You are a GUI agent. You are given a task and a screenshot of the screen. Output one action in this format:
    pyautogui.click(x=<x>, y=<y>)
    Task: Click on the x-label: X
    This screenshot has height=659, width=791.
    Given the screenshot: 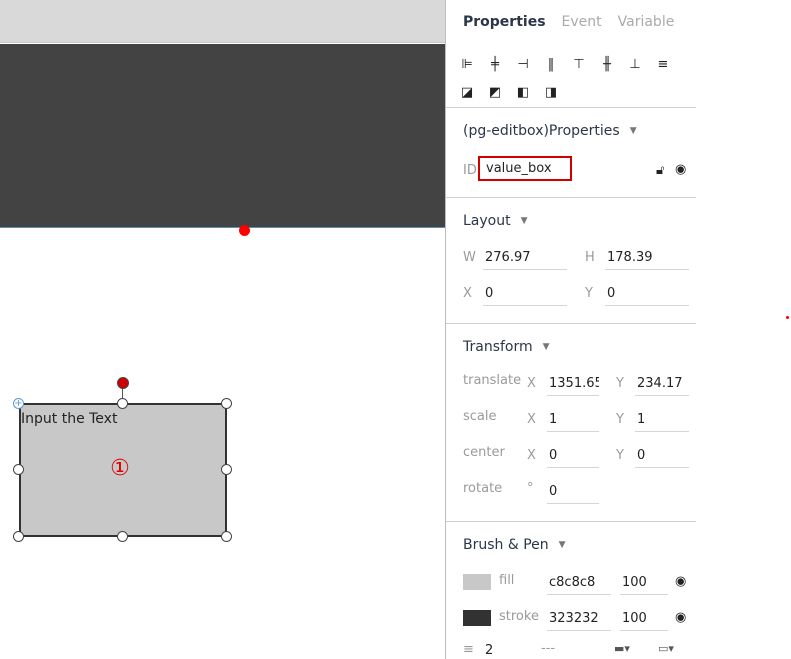 What is the action you would take?
    pyautogui.click(x=467, y=293)
    